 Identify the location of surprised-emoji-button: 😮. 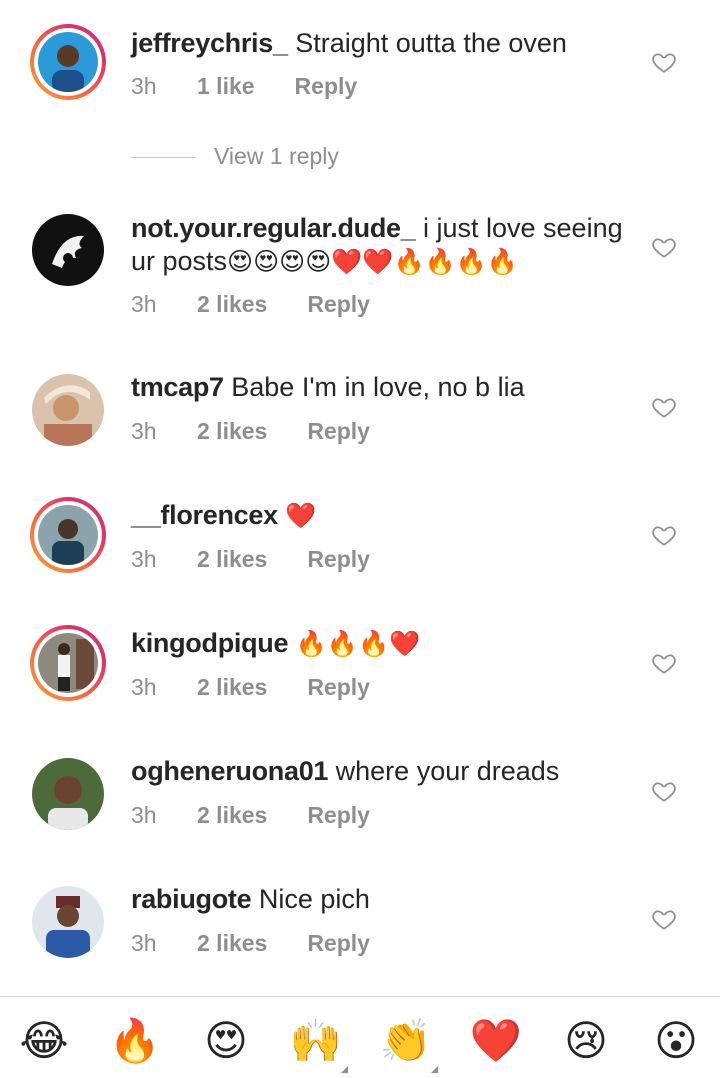
(676, 1041).